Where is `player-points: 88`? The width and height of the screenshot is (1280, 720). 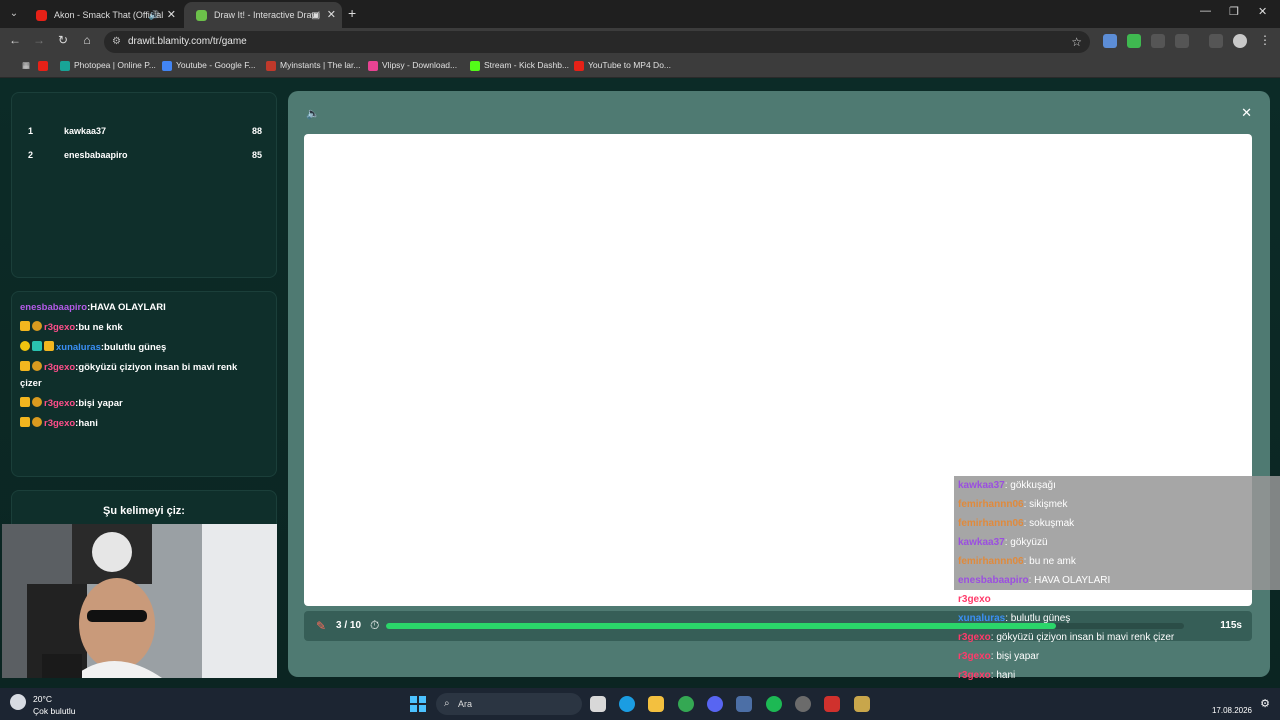
player-points: 88 is located at coordinates (256, 131).